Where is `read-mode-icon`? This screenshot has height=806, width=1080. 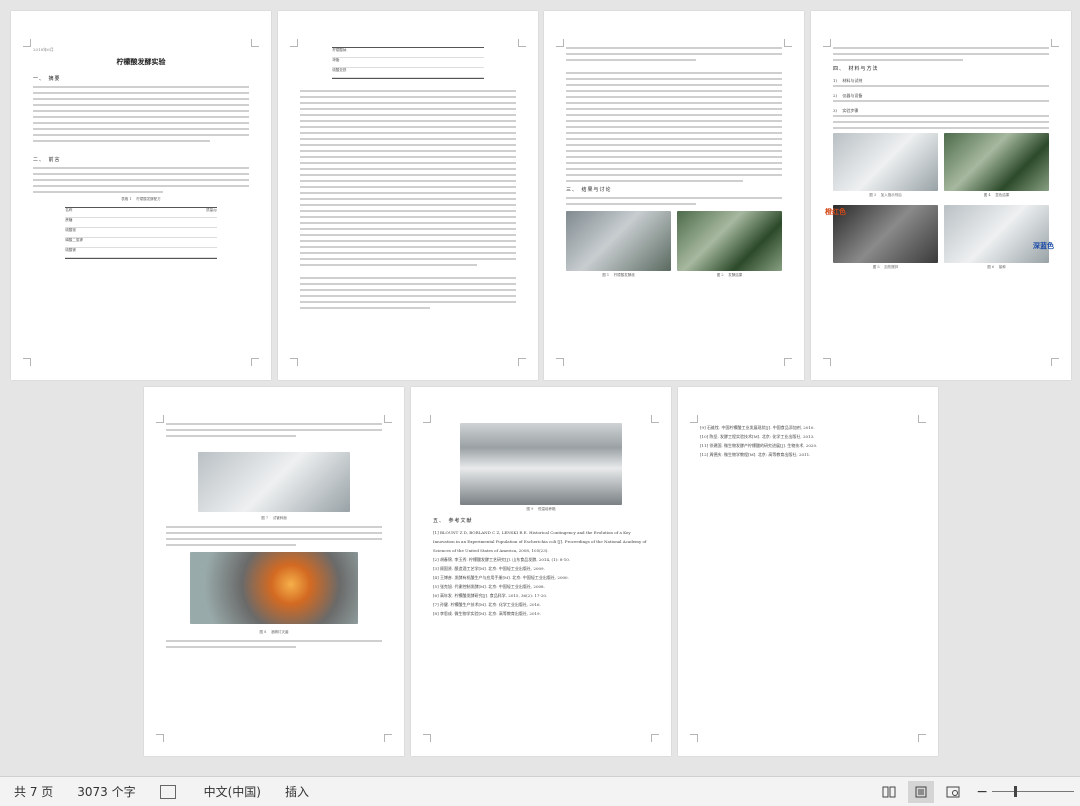
read-mode-icon is located at coordinates (889, 791).